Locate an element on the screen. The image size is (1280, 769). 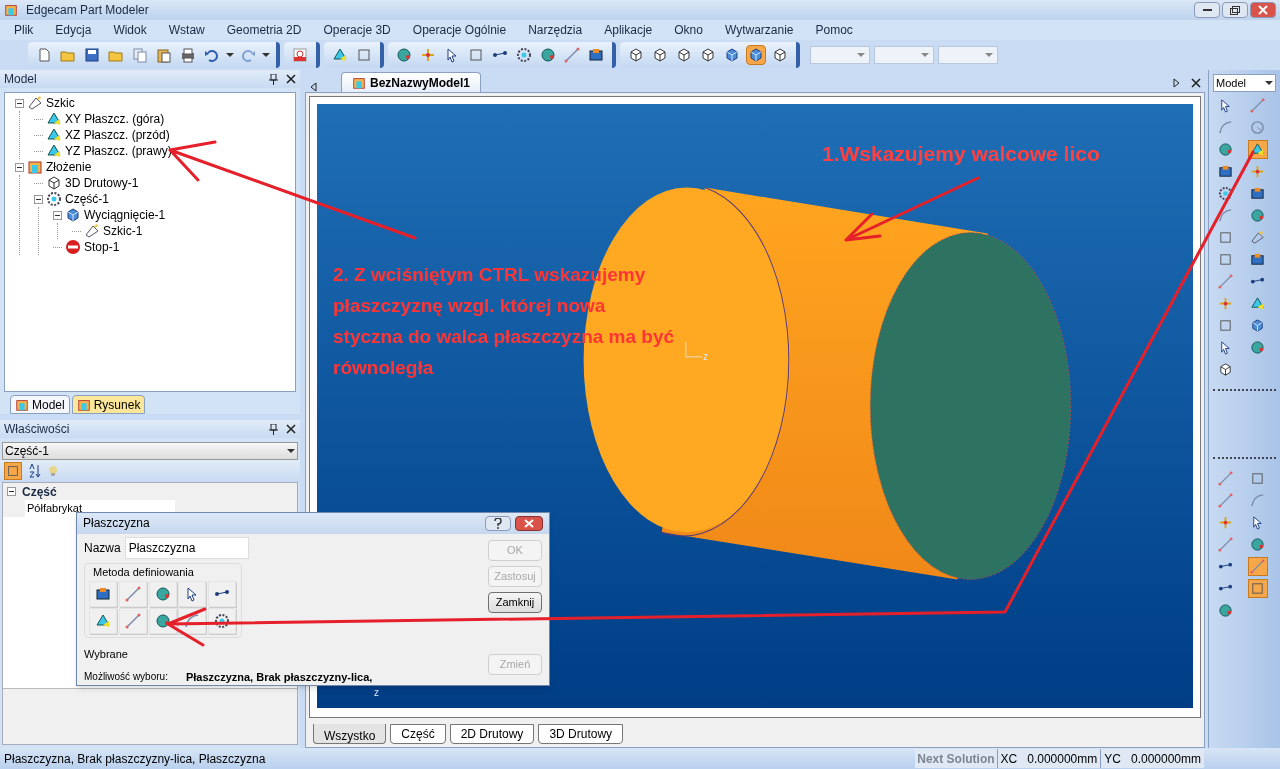
tree-item: XZ Płaszcz. (przód) is located at coordinates (117, 135).